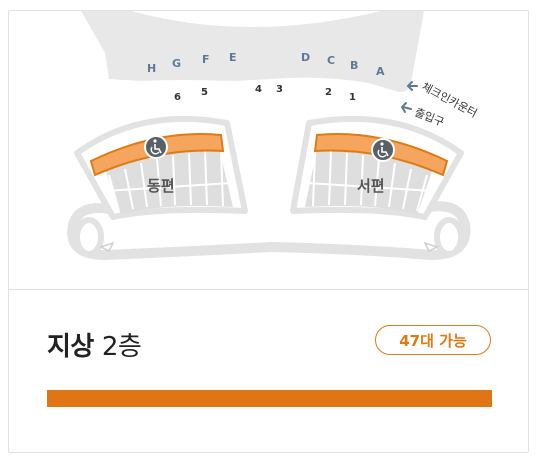 The height and width of the screenshot is (466, 538). What do you see at coordinates (433, 340) in the screenshot?
I see `availability-badge: 47대 가능` at bounding box center [433, 340].